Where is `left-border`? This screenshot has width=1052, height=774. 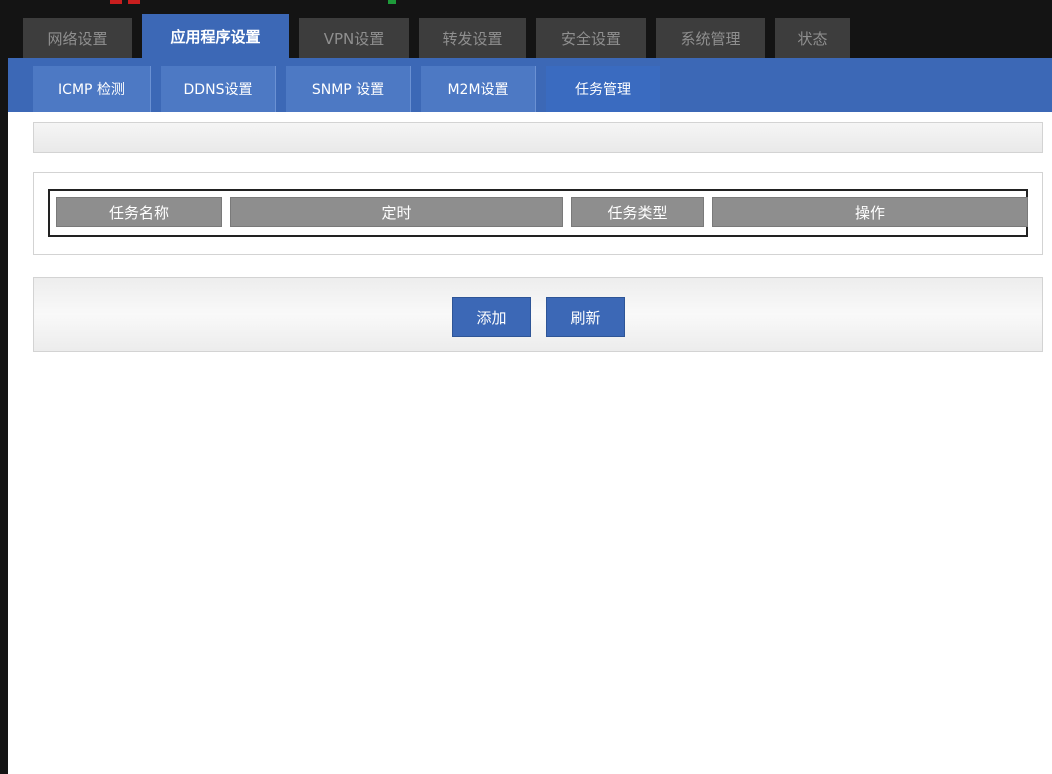
left-border is located at coordinates (4, 416).